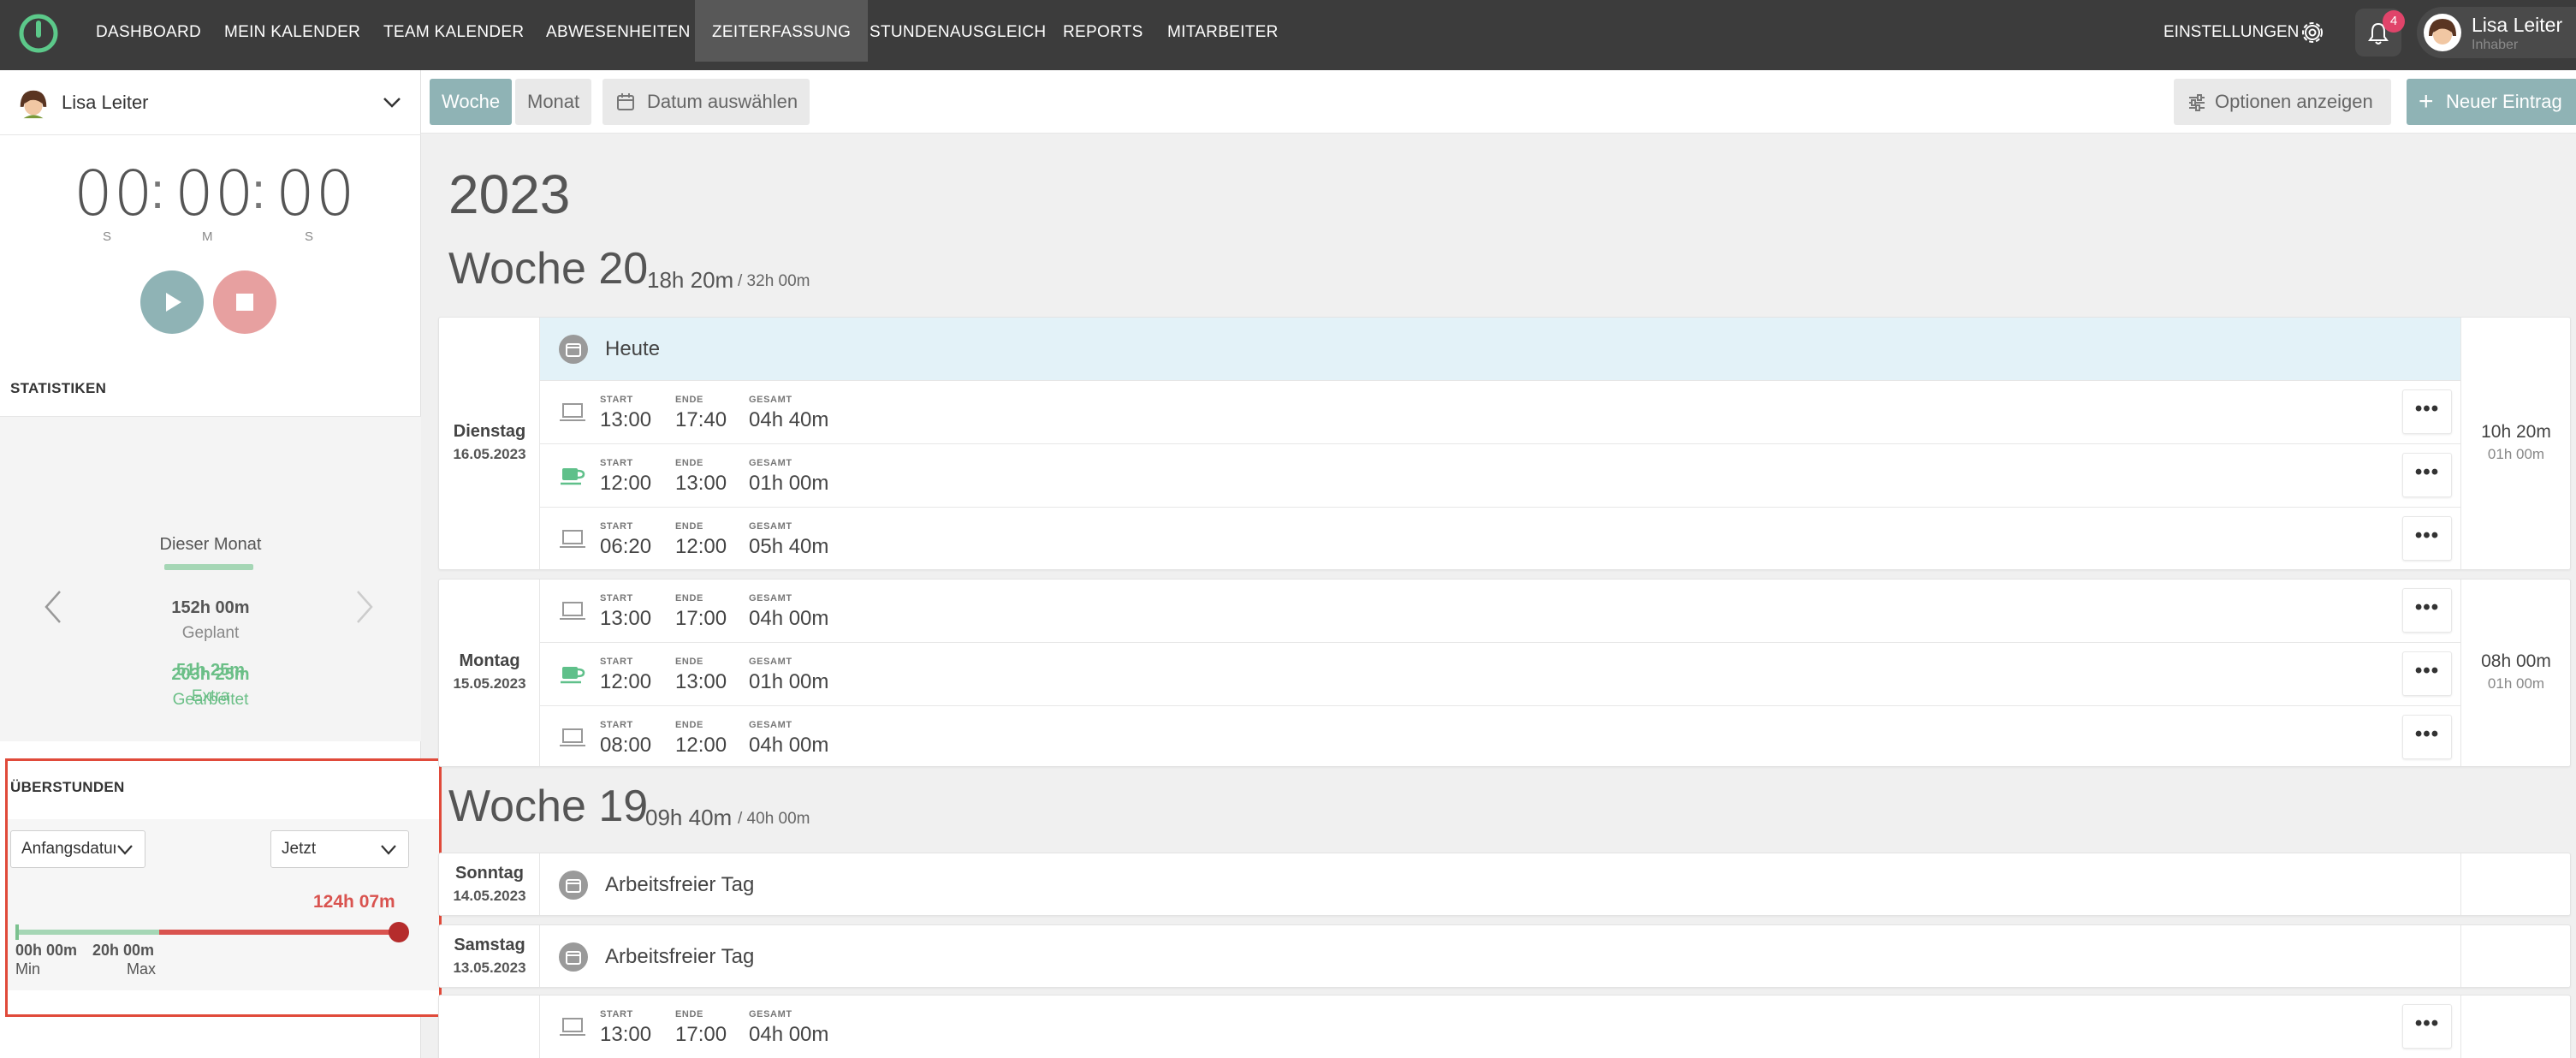 The image size is (2576, 1058). What do you see at coordinates (618, 31) in the screenshot?
I see `nav-abwesenheiten: ABWESENHEITEN` at bounding box center [618, 31].